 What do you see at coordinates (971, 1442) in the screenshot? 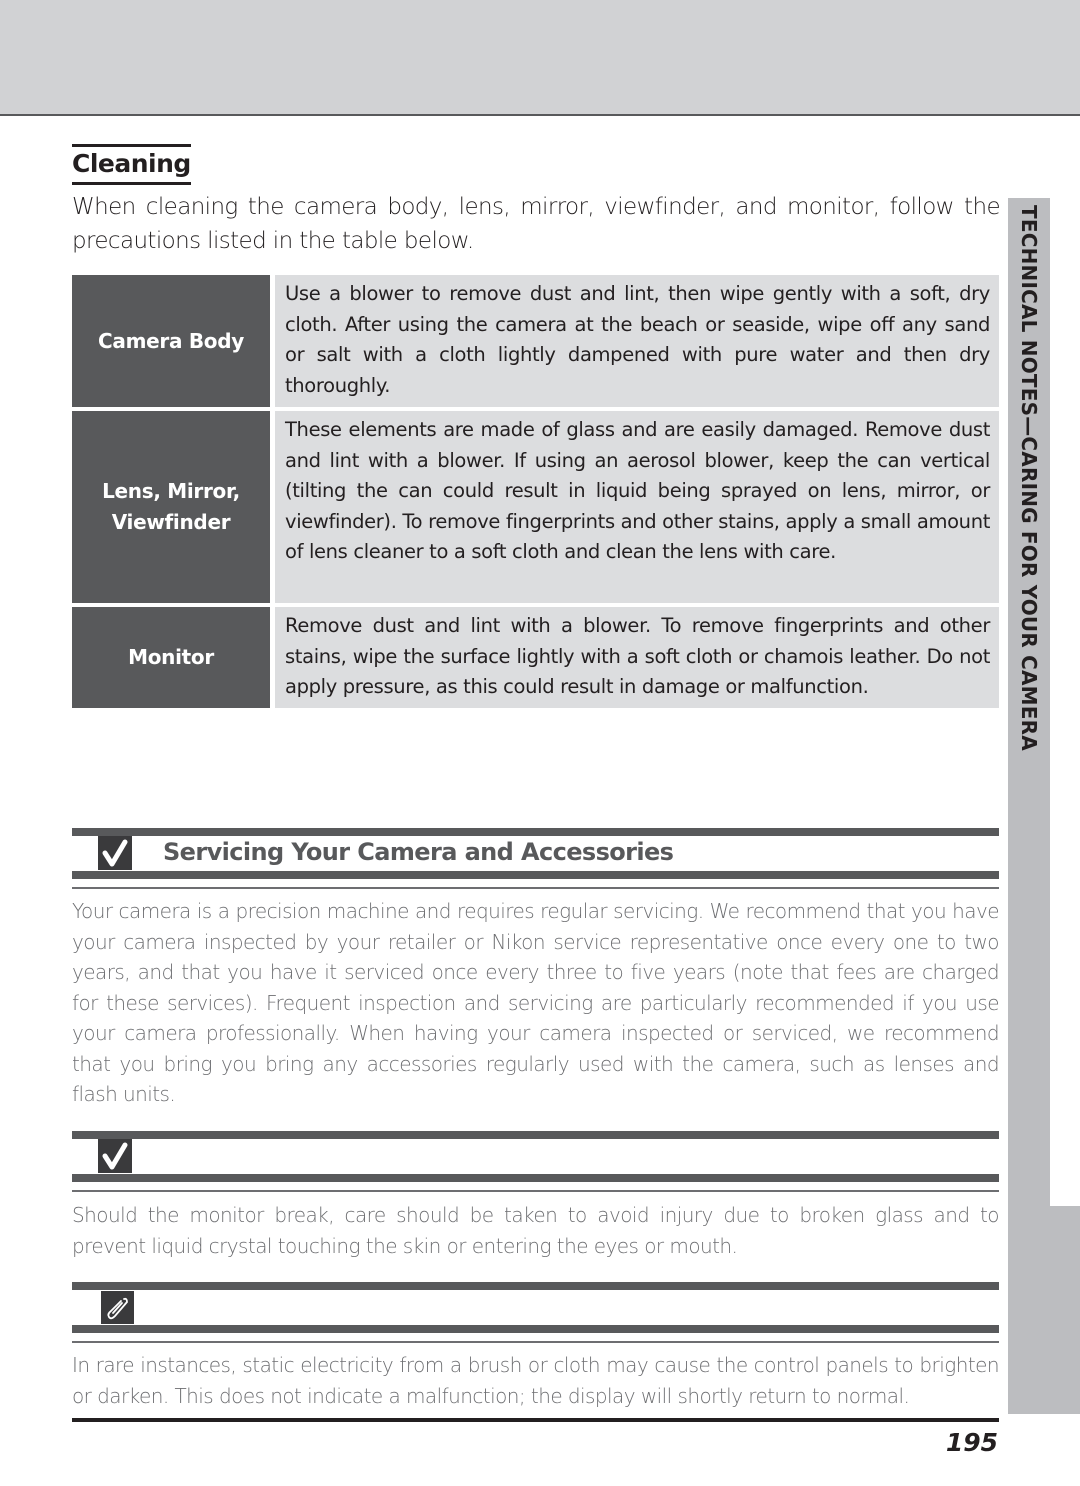
I see `page-number: 195` at bounding box center [971, 1442].